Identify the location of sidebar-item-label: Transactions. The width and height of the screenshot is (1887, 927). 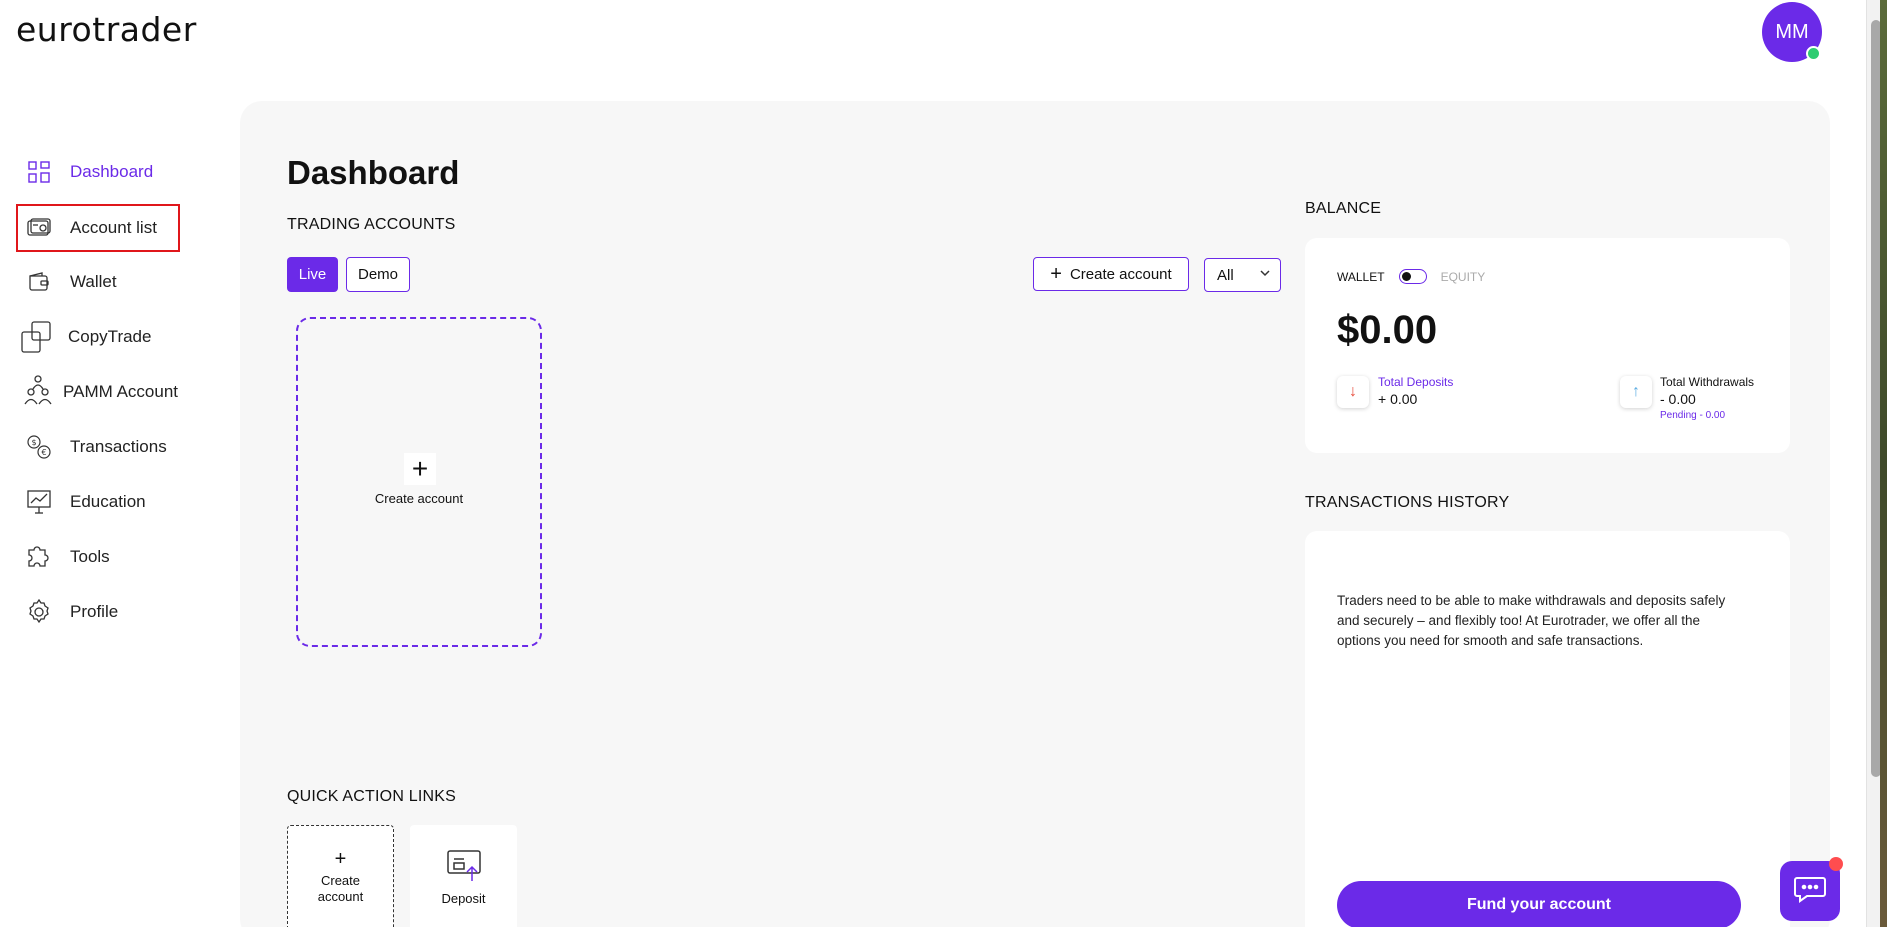
(118, 446).